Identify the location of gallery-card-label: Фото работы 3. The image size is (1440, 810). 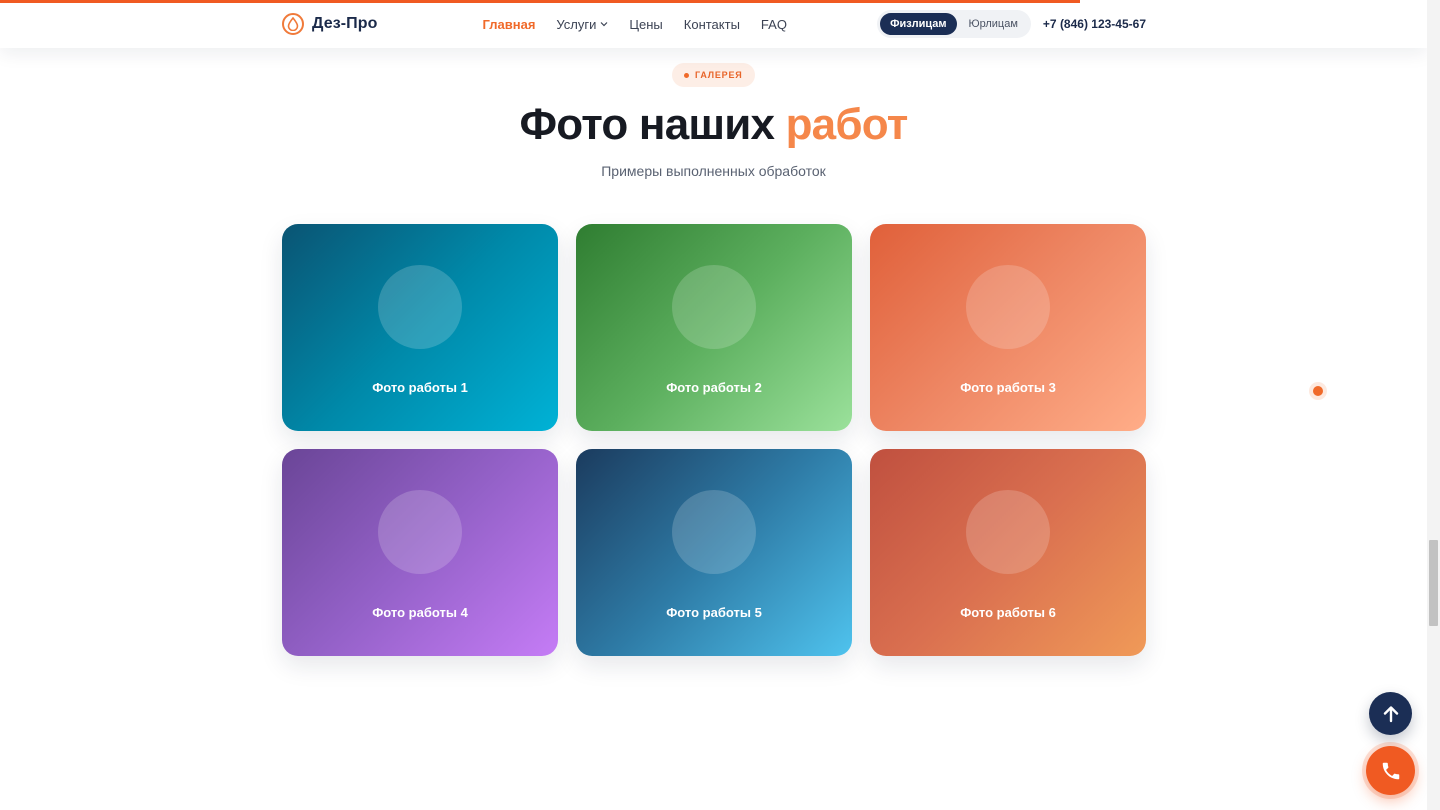
(1008, 387).